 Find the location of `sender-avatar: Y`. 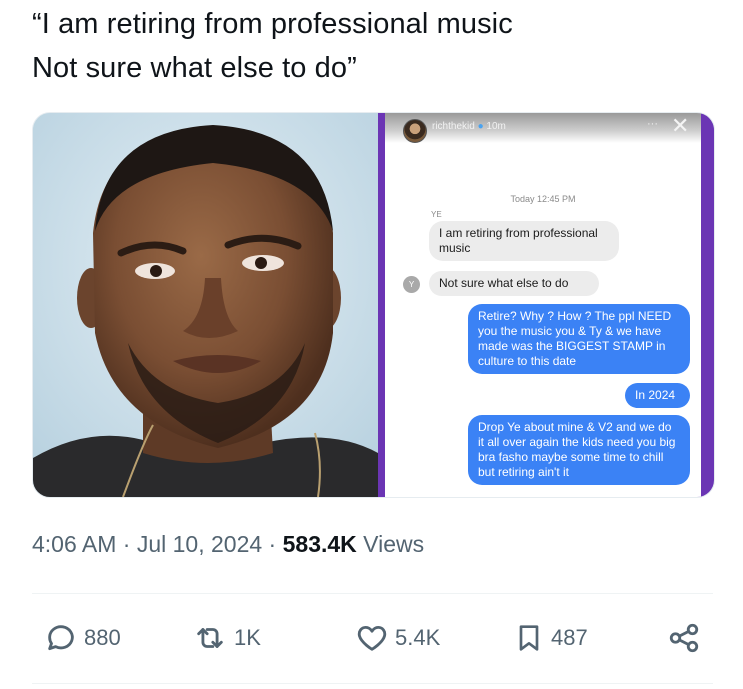

sender-avatar: Y is located at coordinates (411, 284).